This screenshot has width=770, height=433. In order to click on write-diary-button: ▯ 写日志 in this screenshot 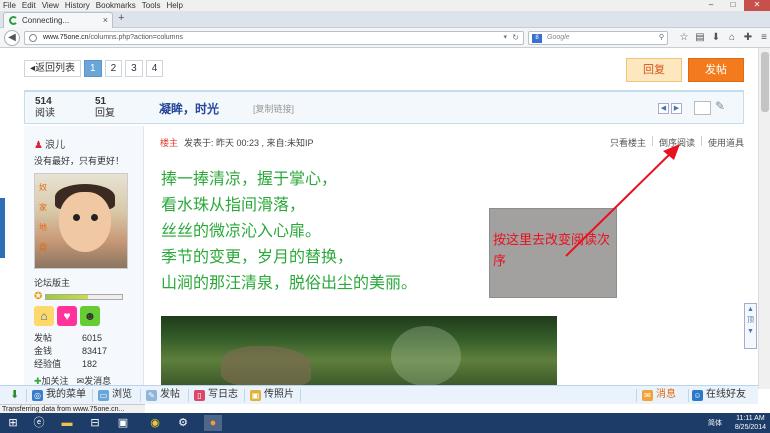, I will do `click(216, 395)`.